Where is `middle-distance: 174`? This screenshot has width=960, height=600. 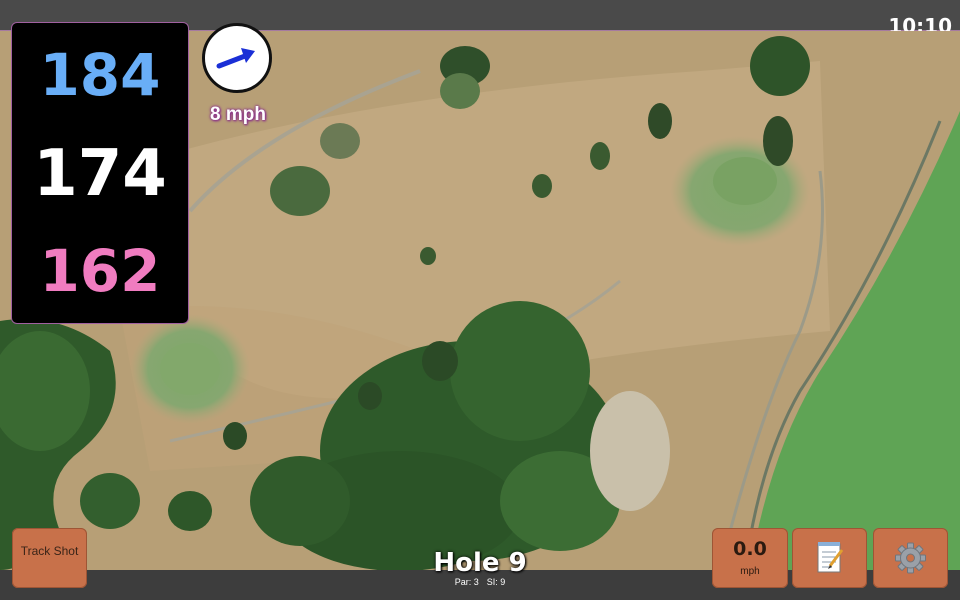
middle-distance: 174 is located at coordinates (100, 174).